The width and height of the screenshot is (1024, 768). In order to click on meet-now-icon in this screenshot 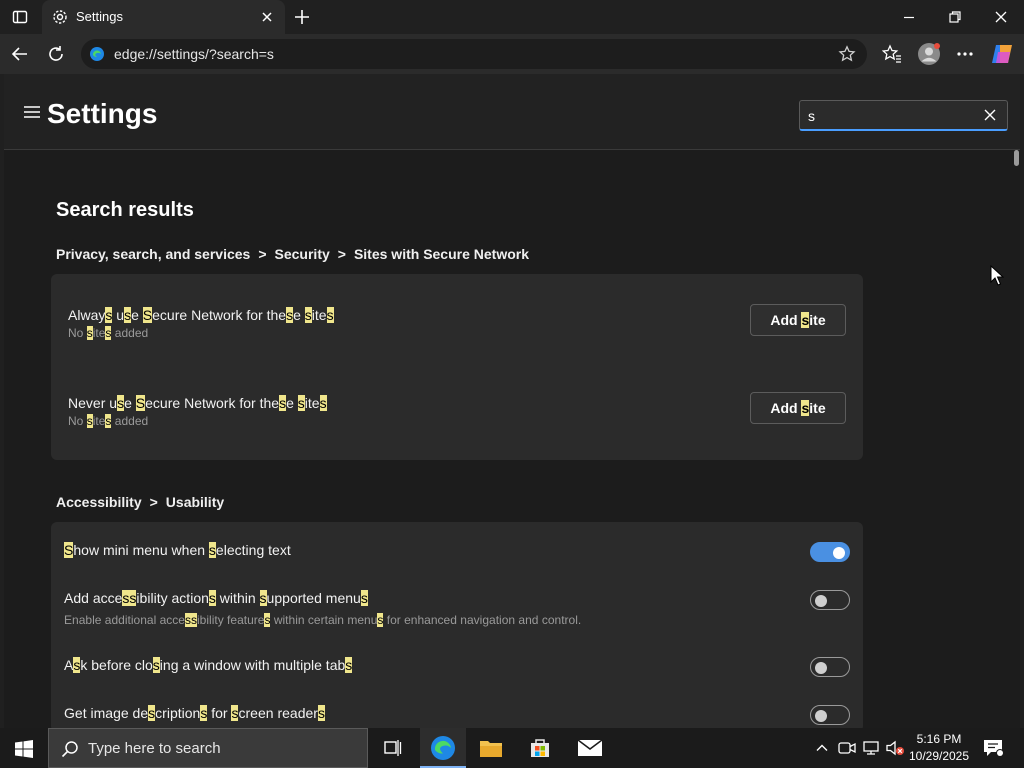, I will do `click(847, 748)`.